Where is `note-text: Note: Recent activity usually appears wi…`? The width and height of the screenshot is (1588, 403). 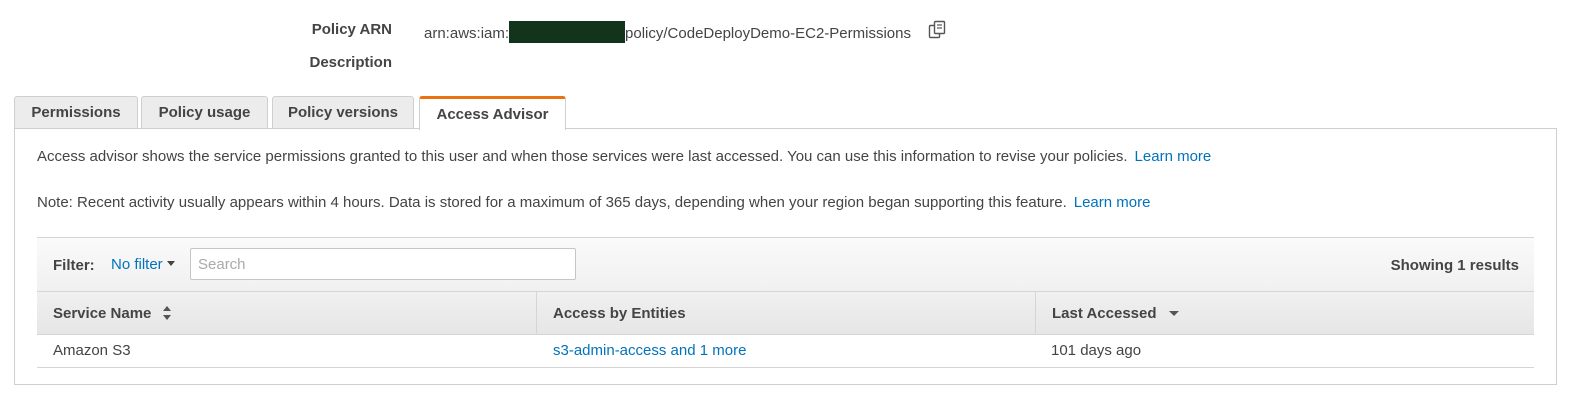
note-text: Note: Recent activity usually appears wi… is located at coordinates (593, 202).